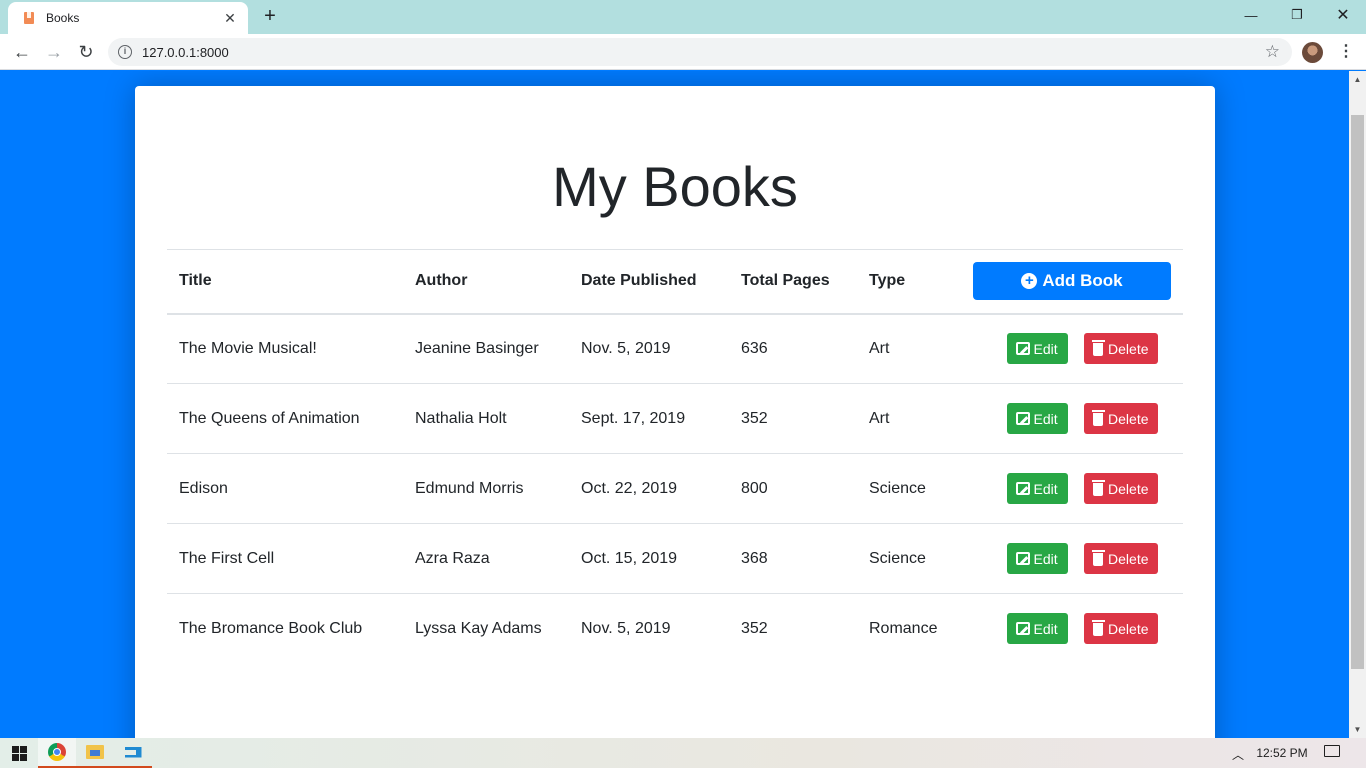 Image resolution: width=1366 pixels, height=768 pixels. What do you see at coordinates (1272, 52) in the screenshot?
I see `bookmark-star-icon: ☆` at bounding box center [1272, 52].